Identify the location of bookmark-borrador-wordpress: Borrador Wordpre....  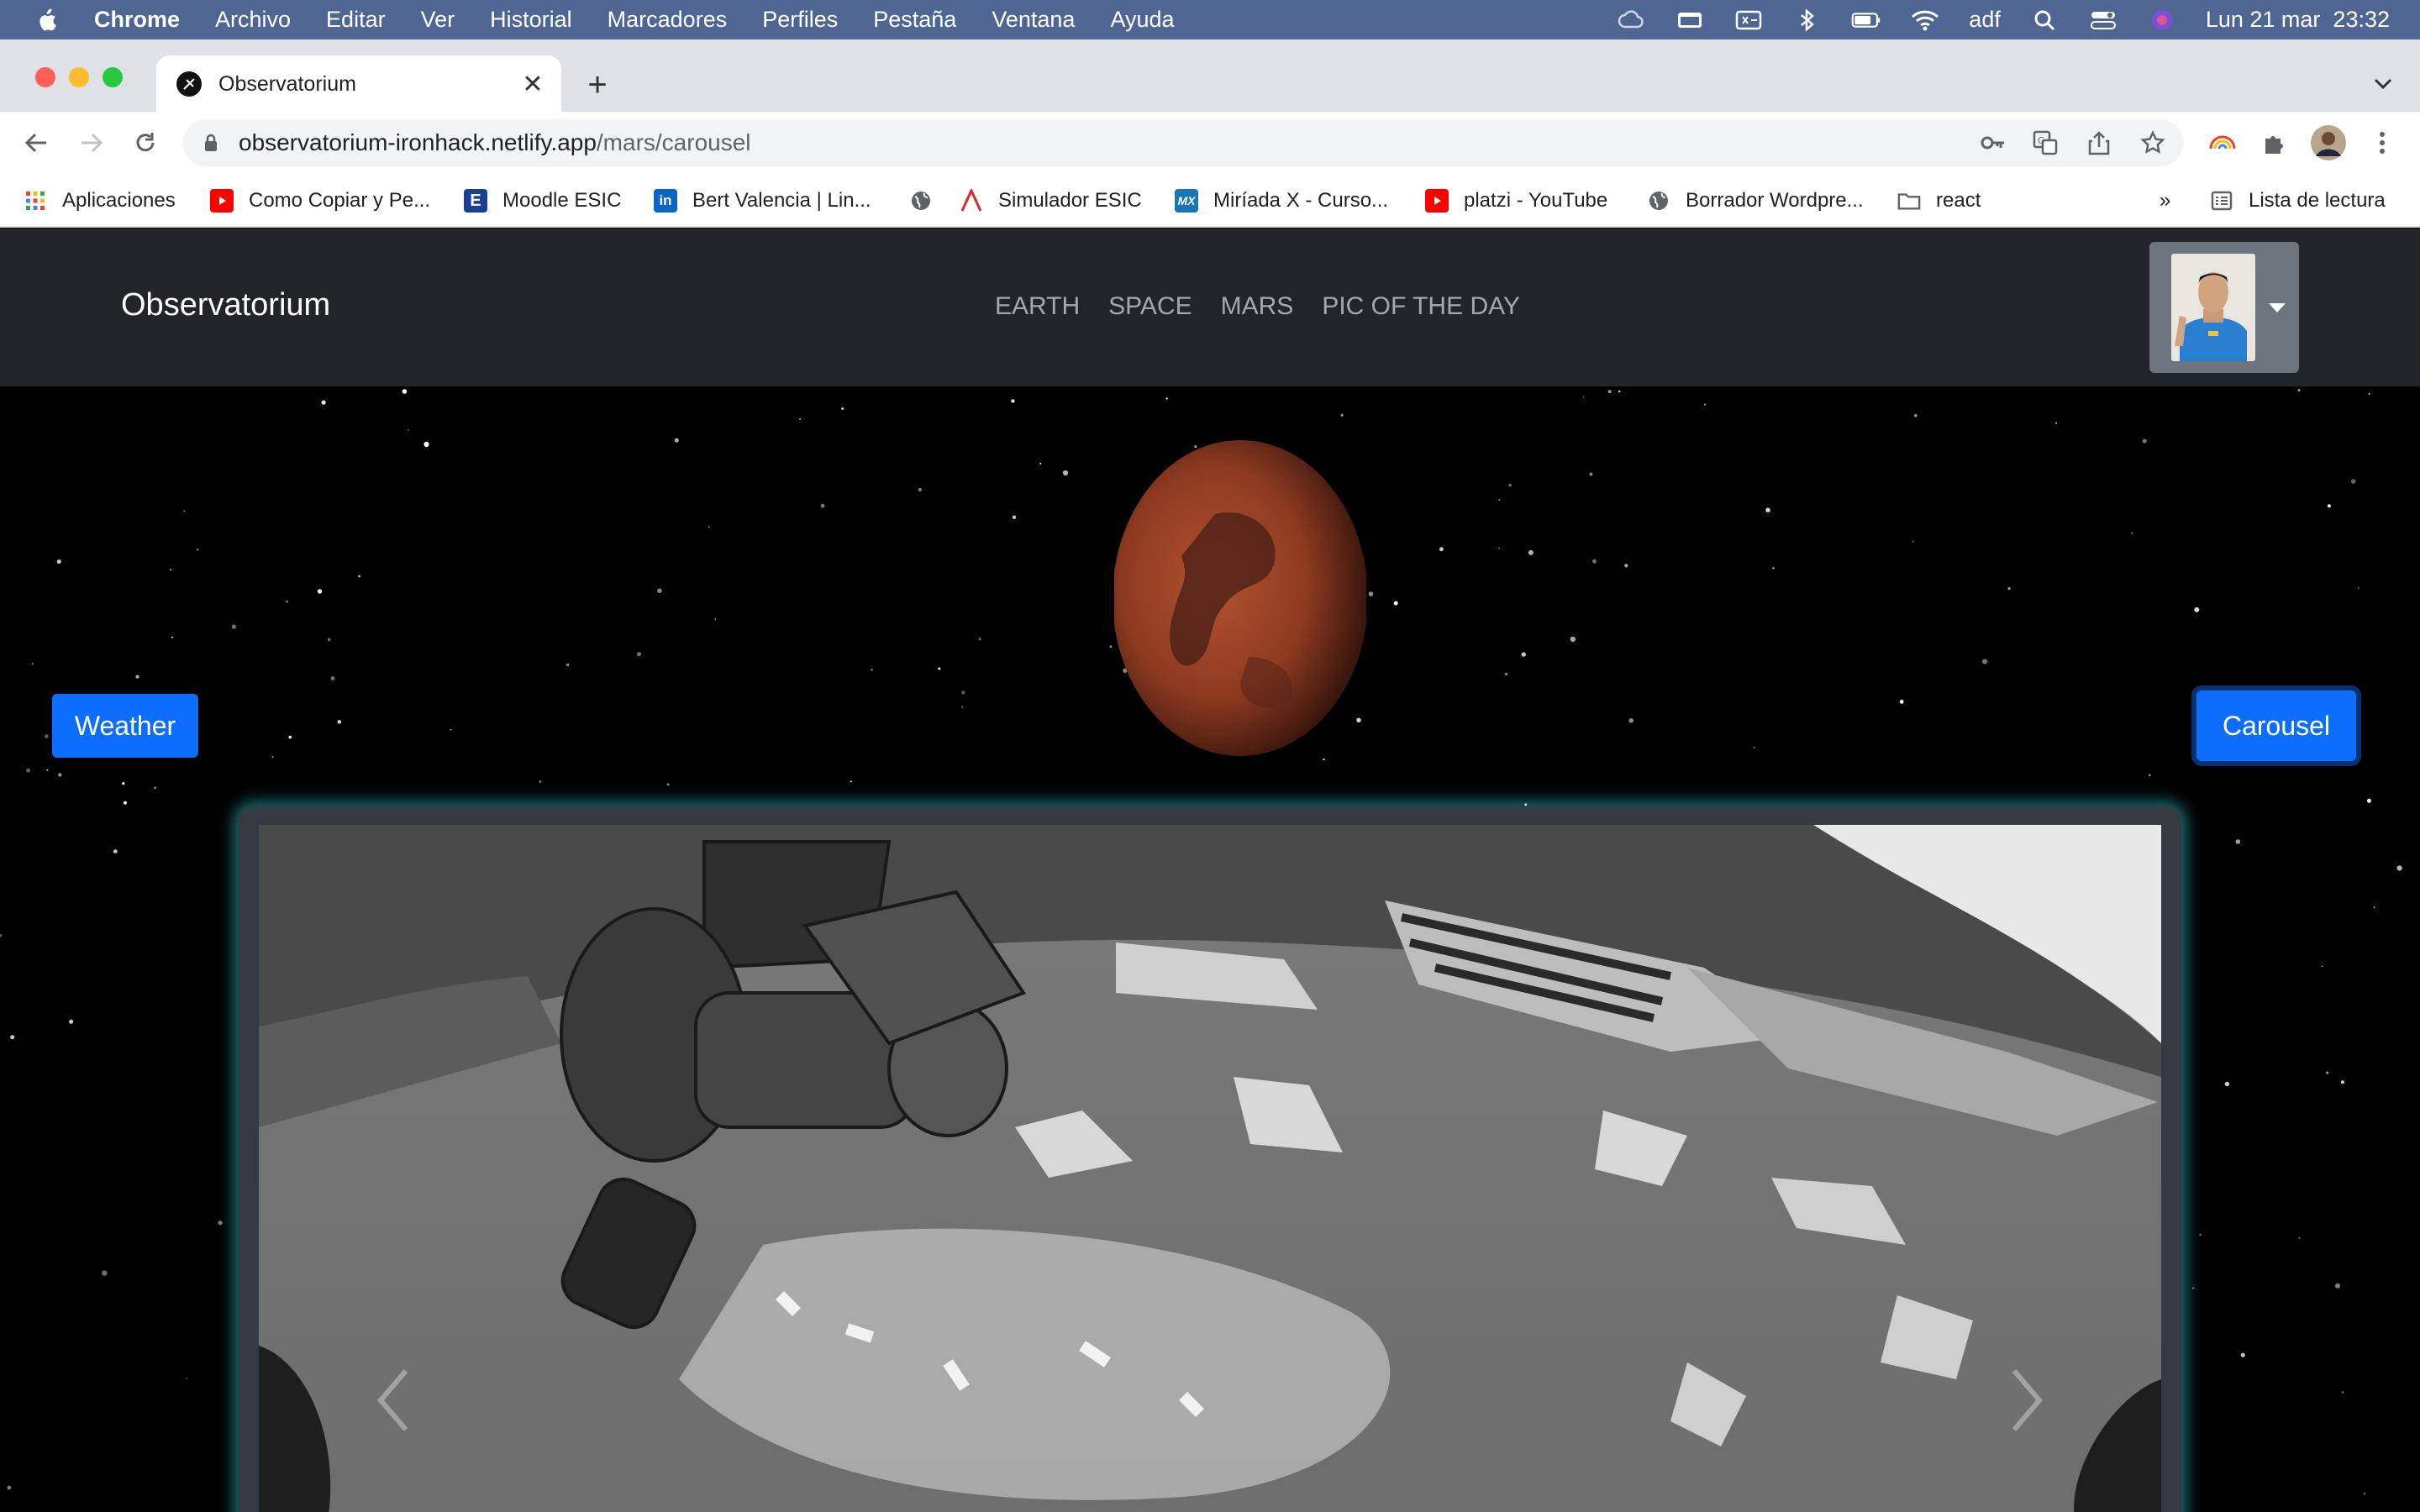
(1755, 201).